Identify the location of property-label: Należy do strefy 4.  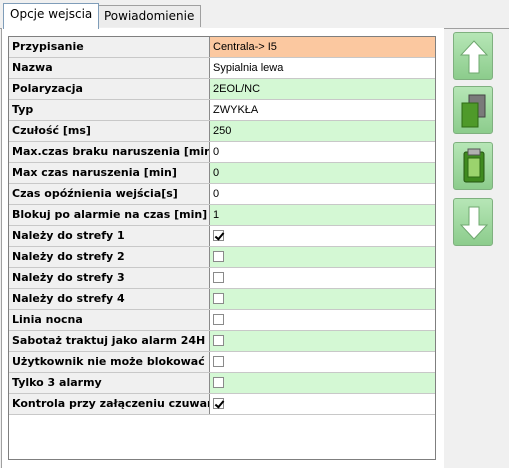
(109, 299).